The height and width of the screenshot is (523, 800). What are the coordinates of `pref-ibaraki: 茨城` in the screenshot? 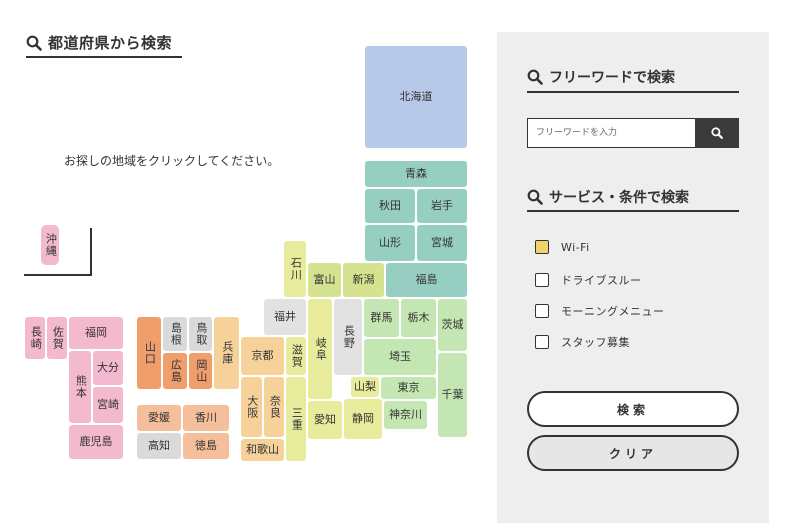 It's located at (452, 325).